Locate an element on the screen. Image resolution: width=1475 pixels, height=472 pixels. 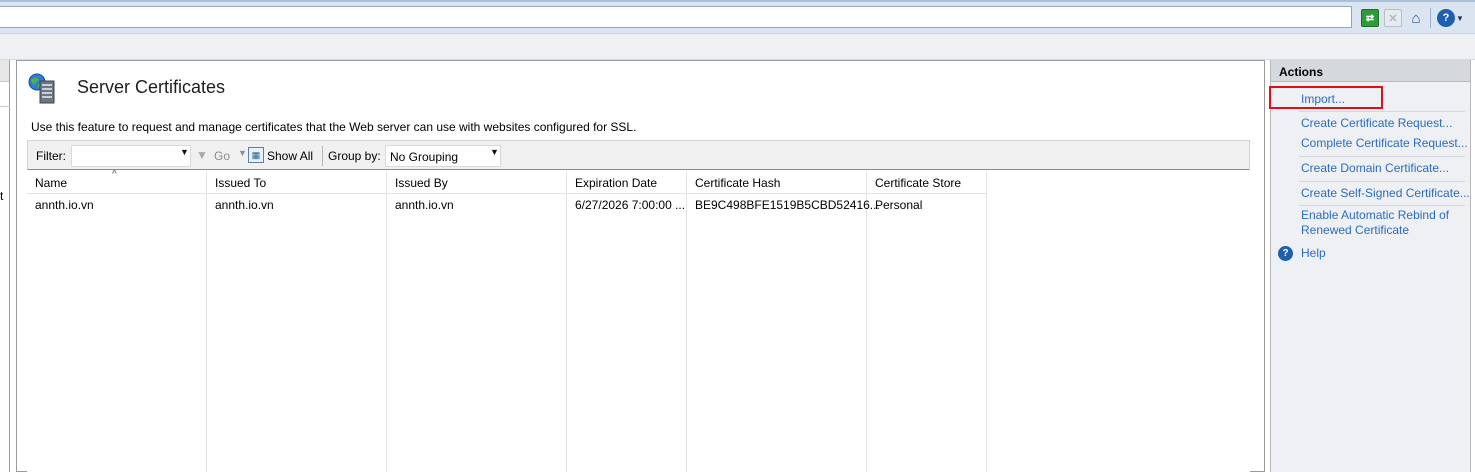
column-header-certificate-hash: Certificate Hash is located at coordinates (737, 183).